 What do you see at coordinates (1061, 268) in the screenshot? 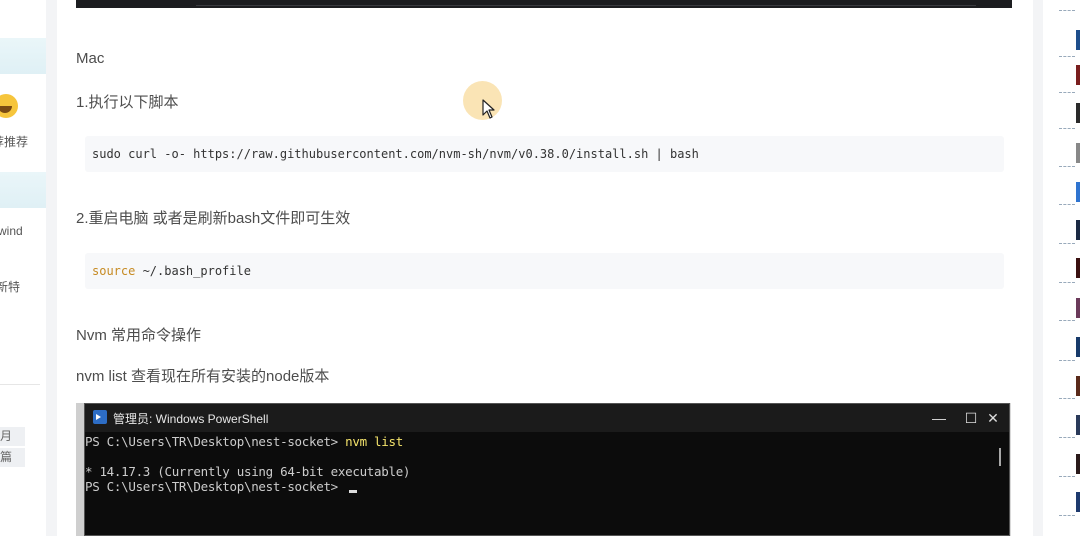
I see `right-sidebar` at bounding box center [1061, 268].